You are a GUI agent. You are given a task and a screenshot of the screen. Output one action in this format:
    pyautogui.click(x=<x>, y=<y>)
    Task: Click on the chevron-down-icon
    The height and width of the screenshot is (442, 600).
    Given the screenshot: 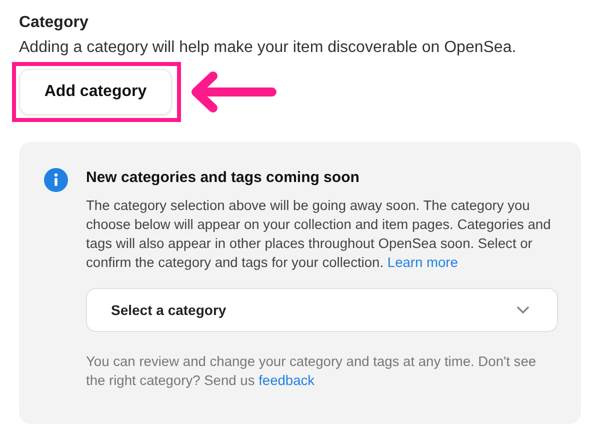 What is the action you would take?
    pyautogui.click(x=523, y=310)
    